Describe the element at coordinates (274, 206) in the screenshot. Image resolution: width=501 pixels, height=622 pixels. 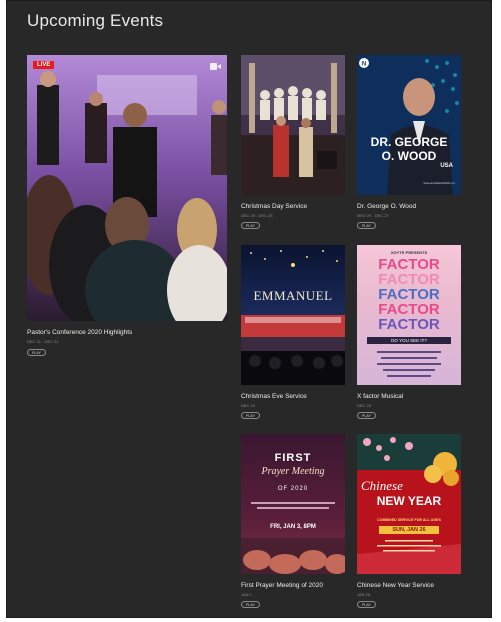
I see `event-title: Christmas Day Service` at that location.